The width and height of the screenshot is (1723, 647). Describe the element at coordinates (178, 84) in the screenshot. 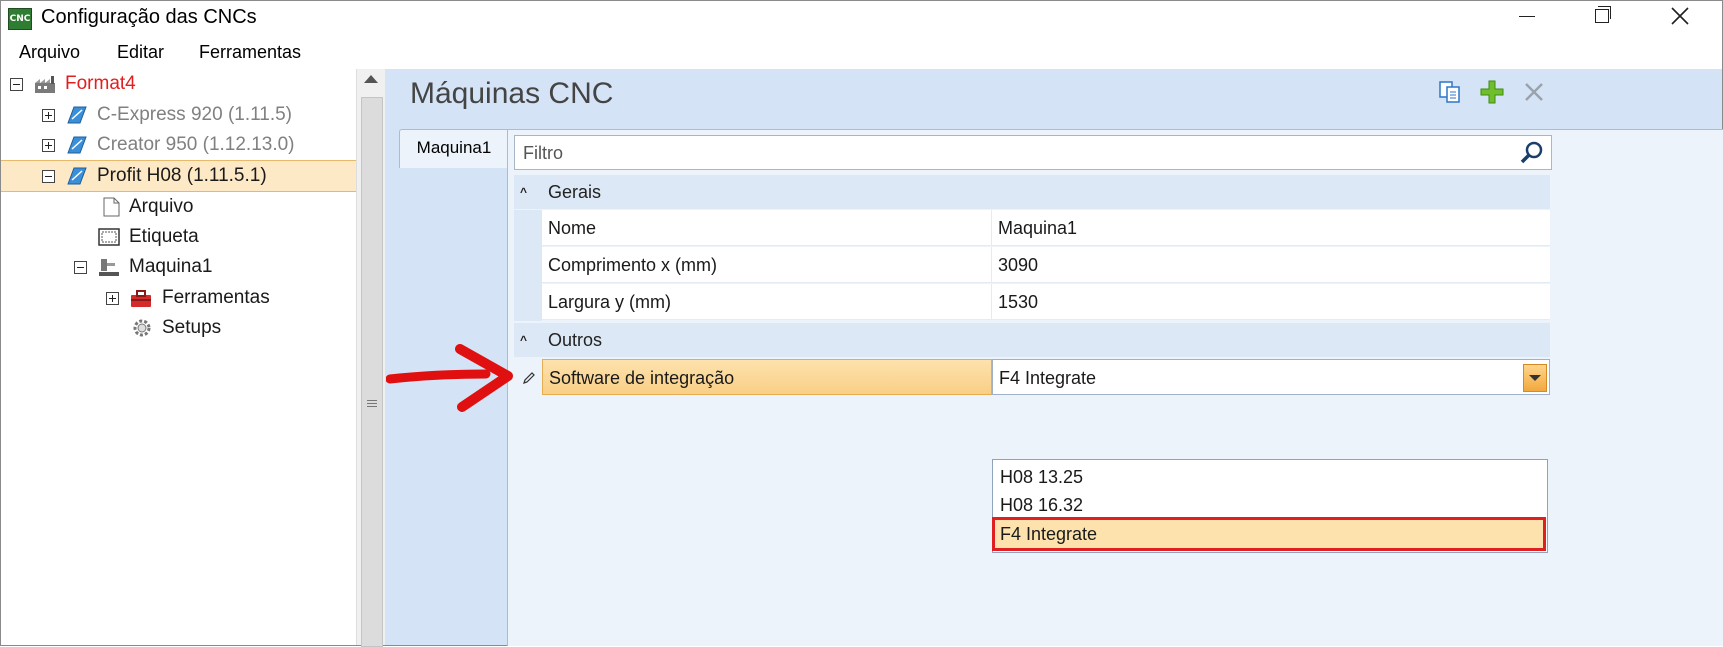

I see `tree-item-format4: Format4` at that location.